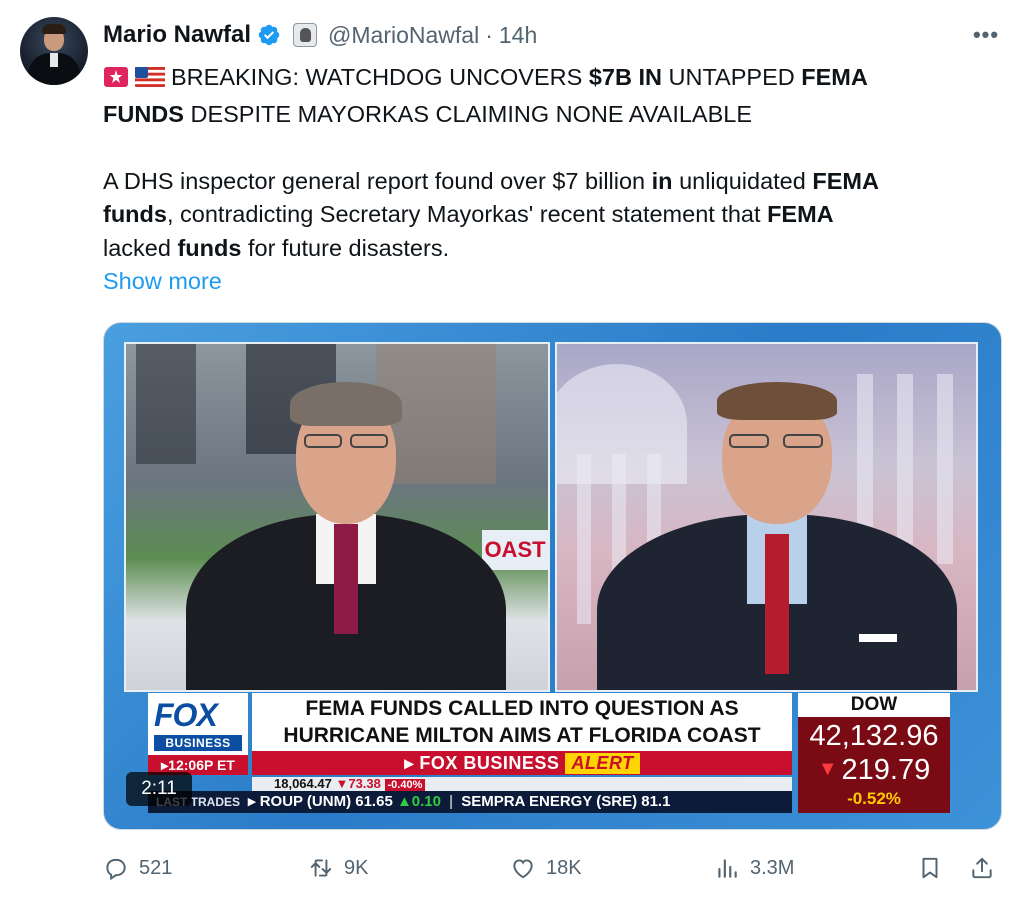 Image resolution: width=1024 pixels, height=901 pixels. I want to click on bookmark-icon, so click(930, 868).